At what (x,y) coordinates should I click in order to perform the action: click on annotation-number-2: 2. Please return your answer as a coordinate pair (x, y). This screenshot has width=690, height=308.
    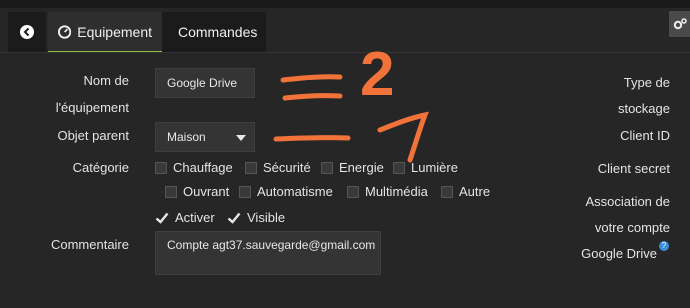
    Looking at the image, I should click on (377, 74).